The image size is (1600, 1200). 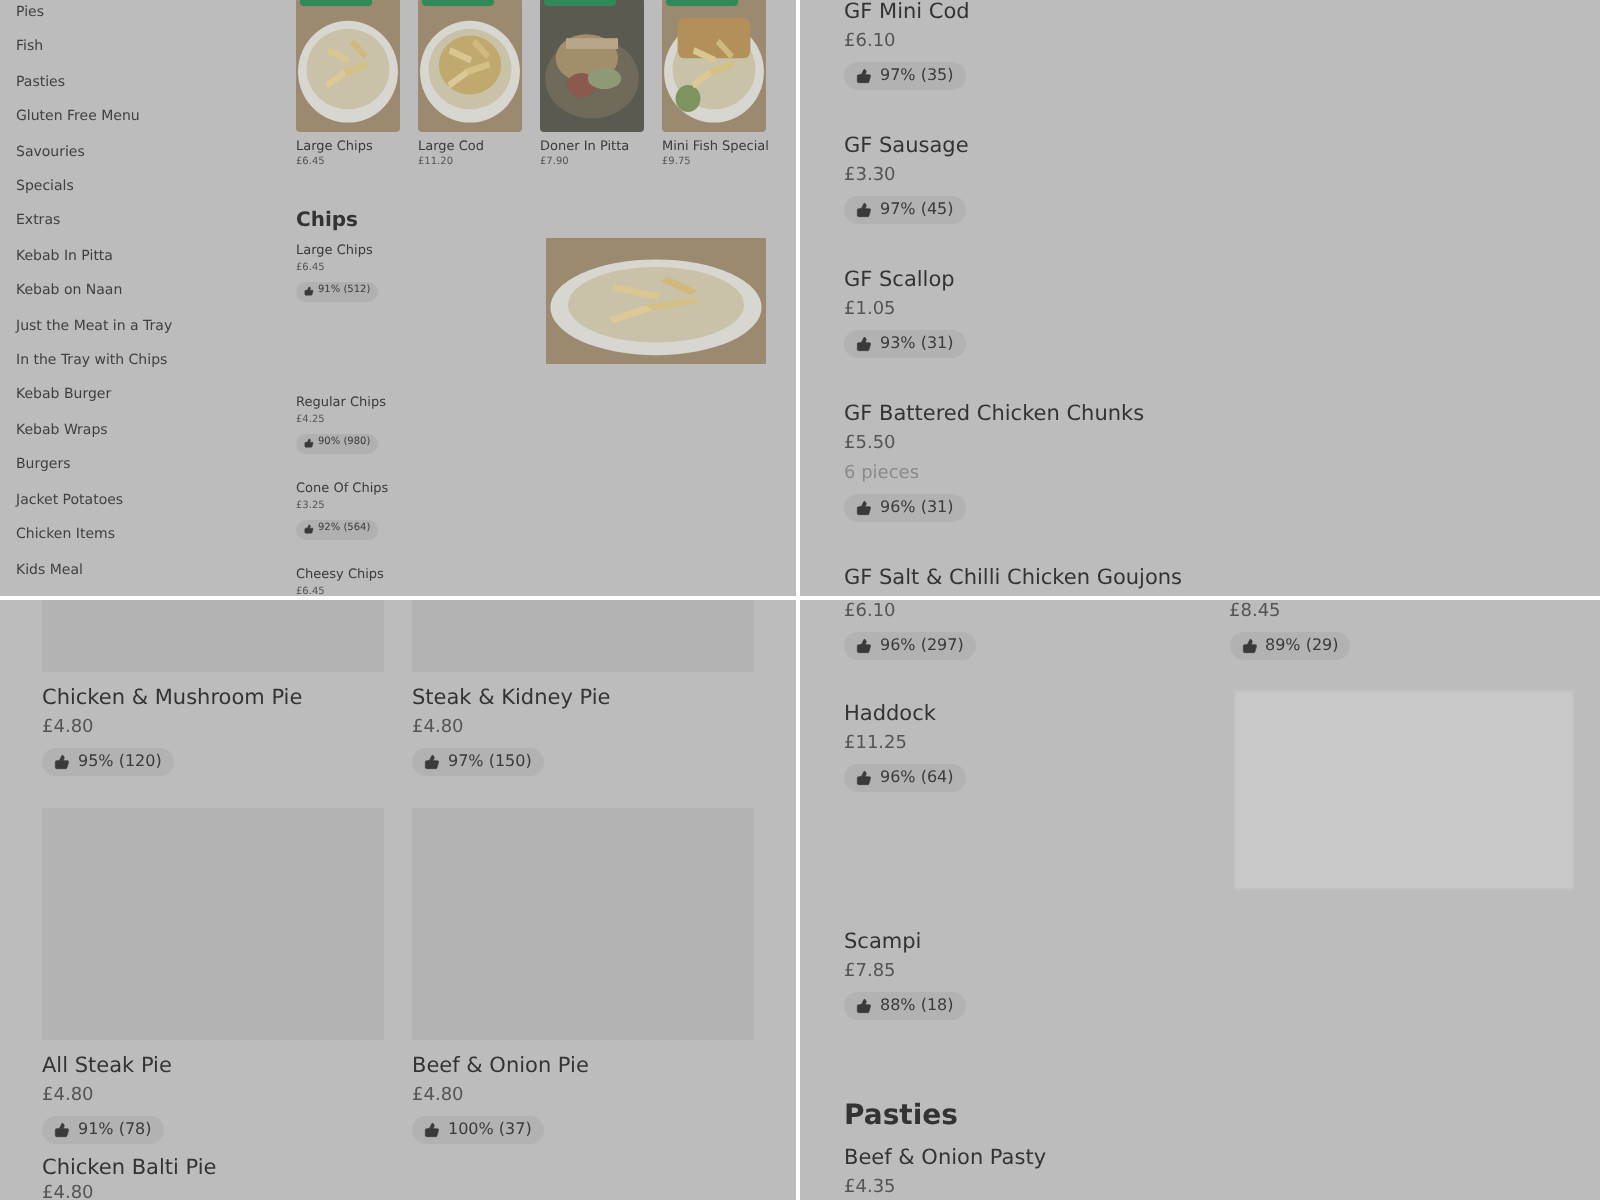 I want to click on rating-badge: 96% (31), so click(x=905, y=508).